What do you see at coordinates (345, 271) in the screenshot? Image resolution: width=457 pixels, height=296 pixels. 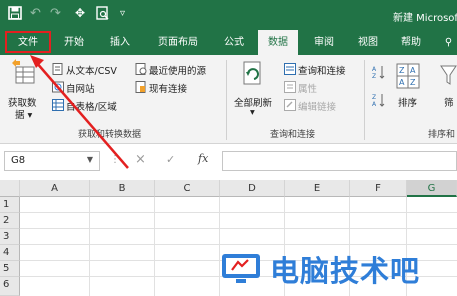 I see `watermark-text: 电脑技术吧` at bounding box center [345, 271].